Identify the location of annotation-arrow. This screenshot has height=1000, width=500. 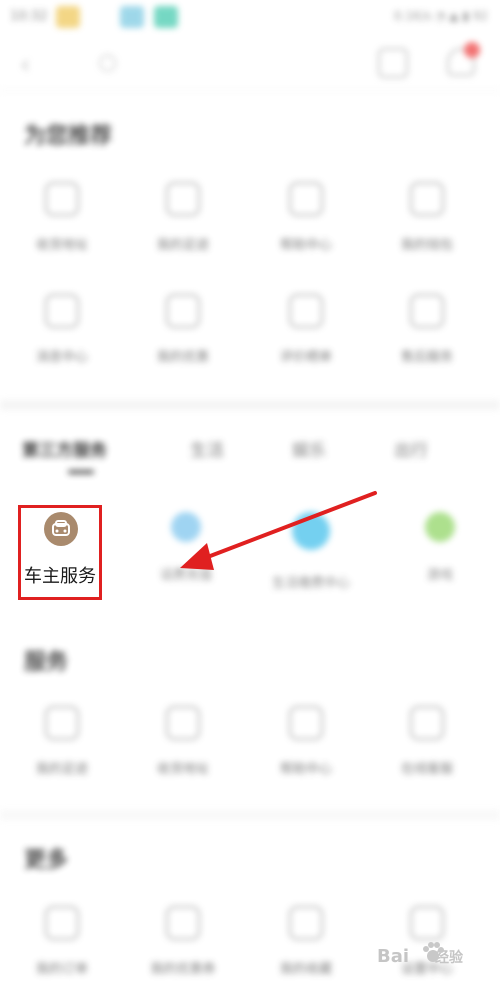
(278, 530).